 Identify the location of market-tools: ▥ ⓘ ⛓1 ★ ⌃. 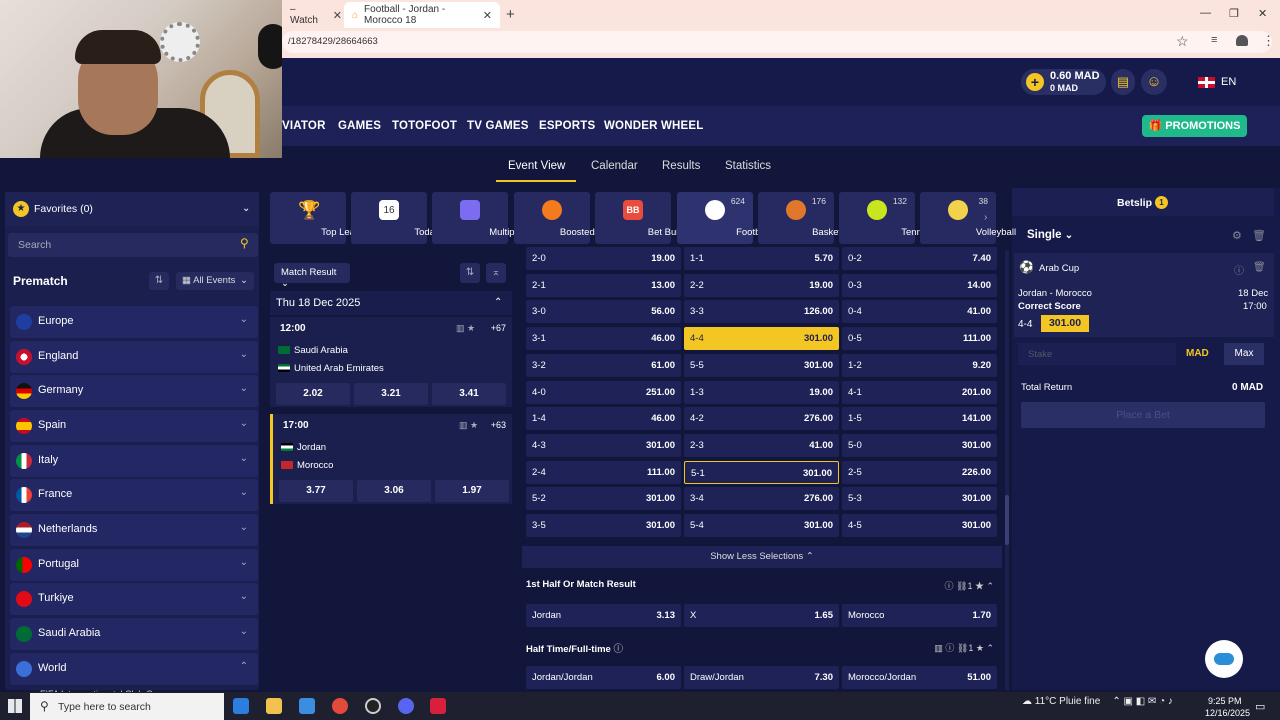
(964, 647).